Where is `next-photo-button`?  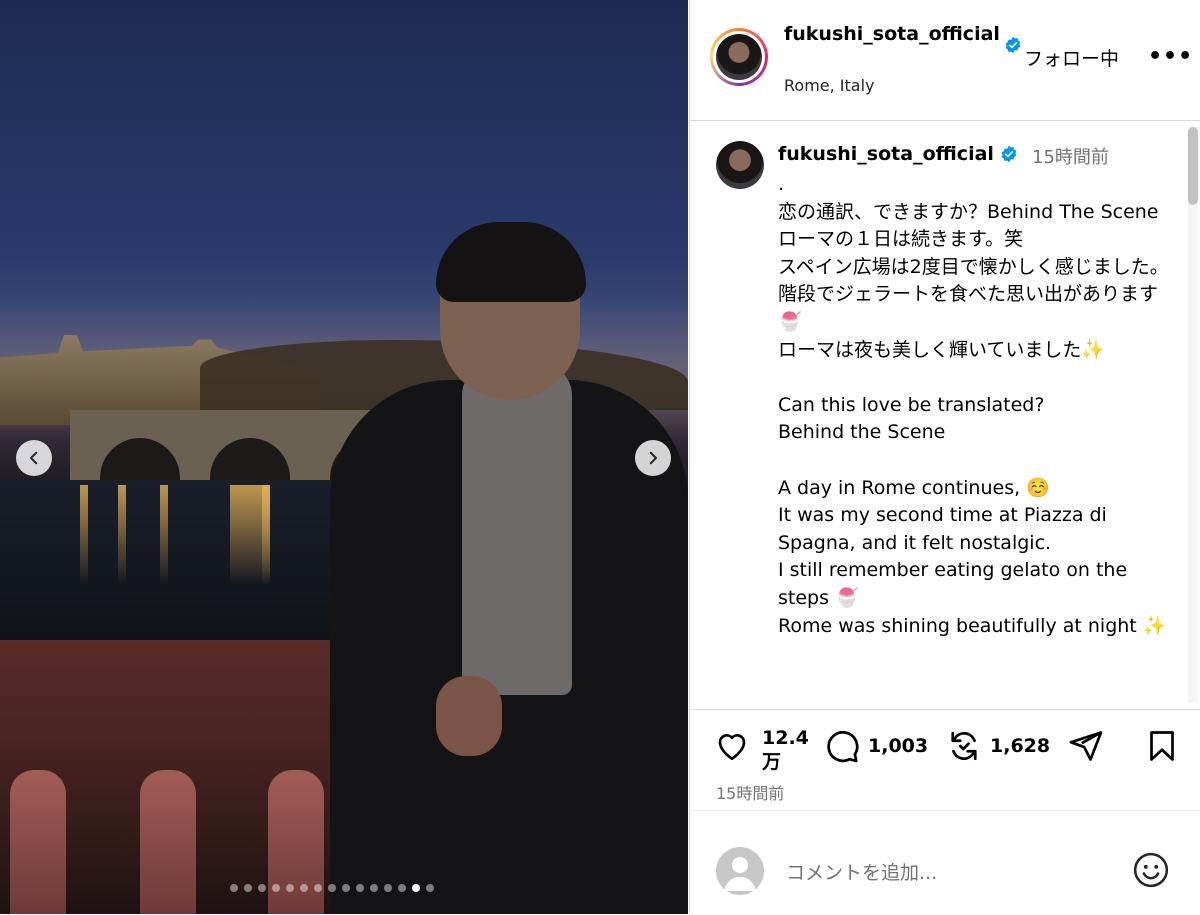 next-photo-button is located at coordinates (653, 458).